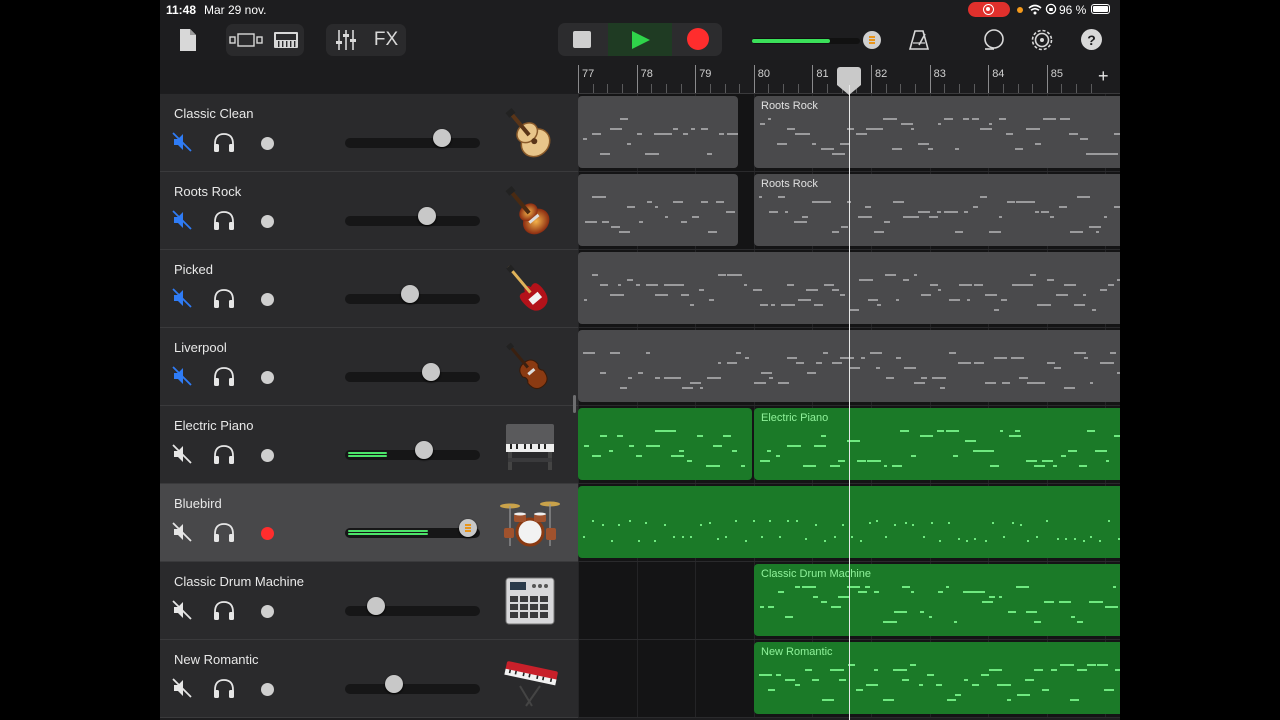  I want to click on play-button, so click(640, 39).